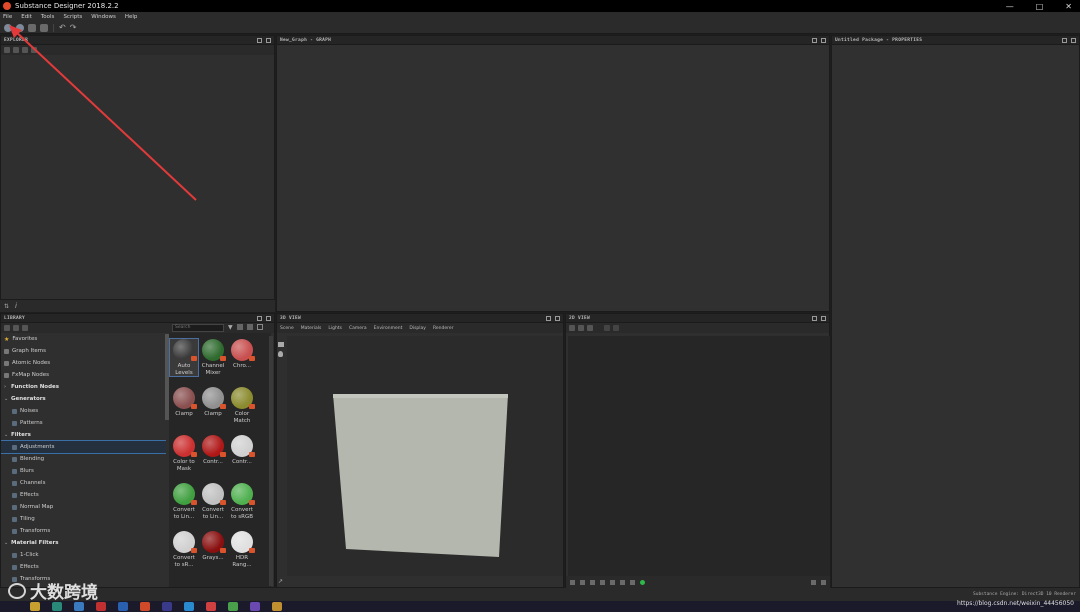 The height and width of the screenshot is (612, 1080). I want to click on library-tree-item: Atomic Nodes, so click(83, 363).